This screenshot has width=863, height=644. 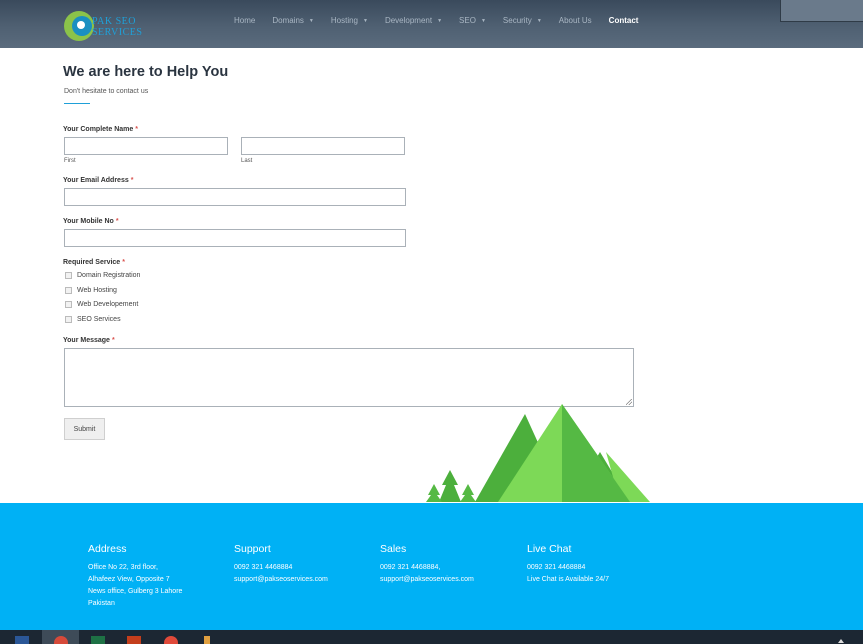 I want to click on mobile-field, so click(x=235, y=238).